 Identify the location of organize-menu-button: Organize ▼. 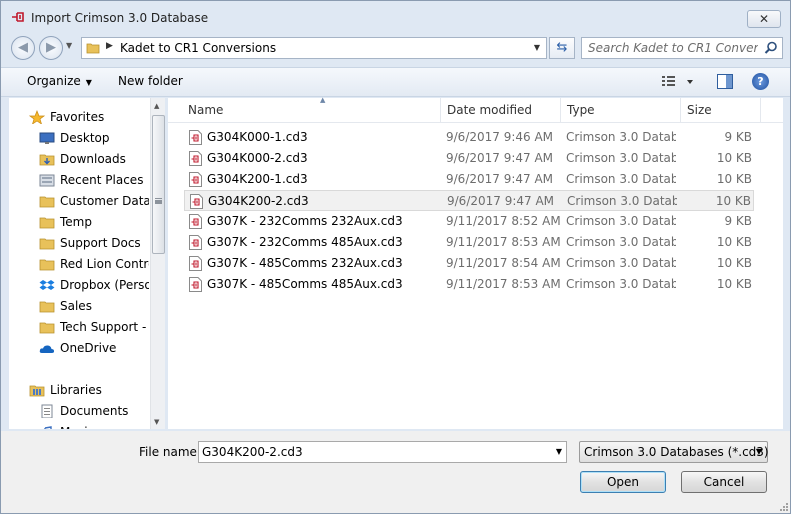
(59, 81).